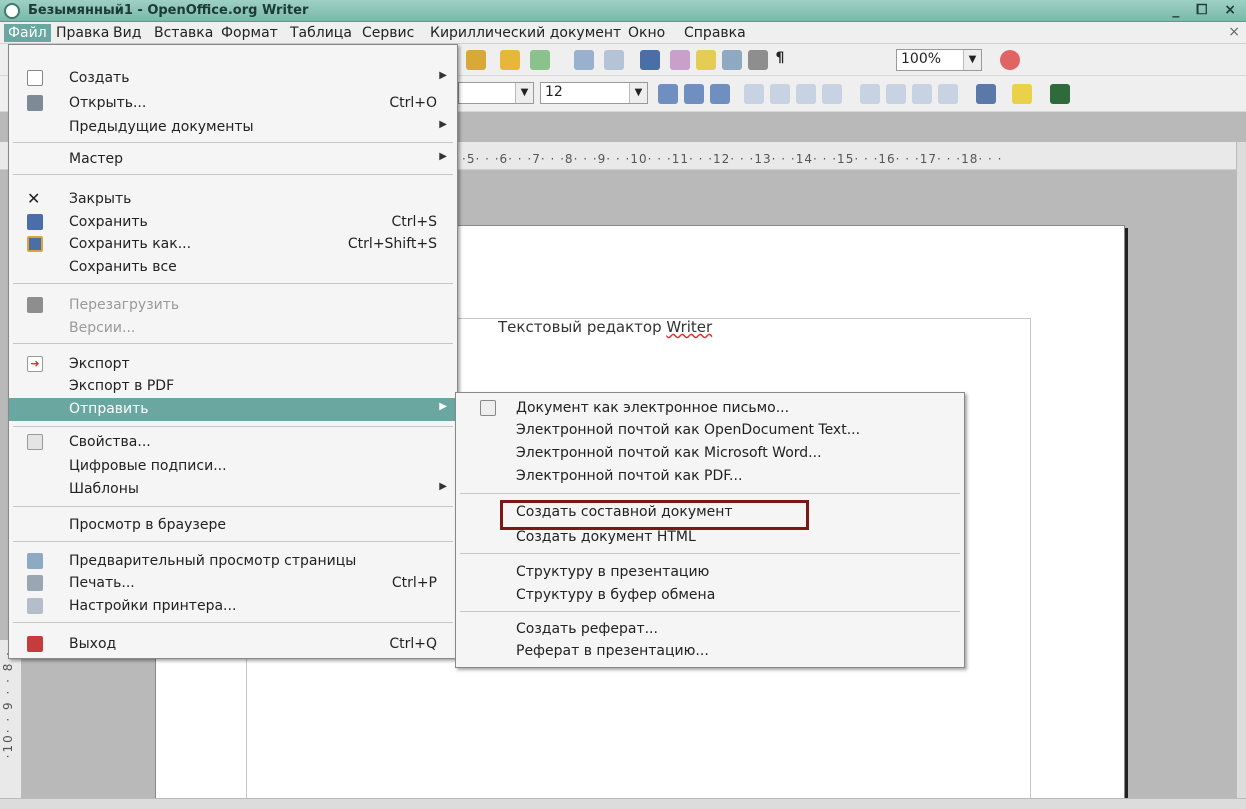 The image size is (1246, 809). I want to click on save-icon, so click(35, 222).